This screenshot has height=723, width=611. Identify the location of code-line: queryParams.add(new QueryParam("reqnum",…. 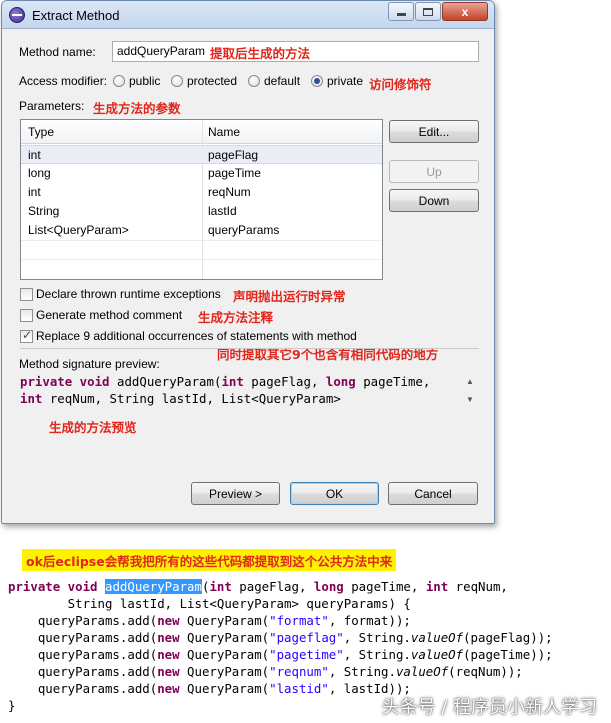
(308, 671).